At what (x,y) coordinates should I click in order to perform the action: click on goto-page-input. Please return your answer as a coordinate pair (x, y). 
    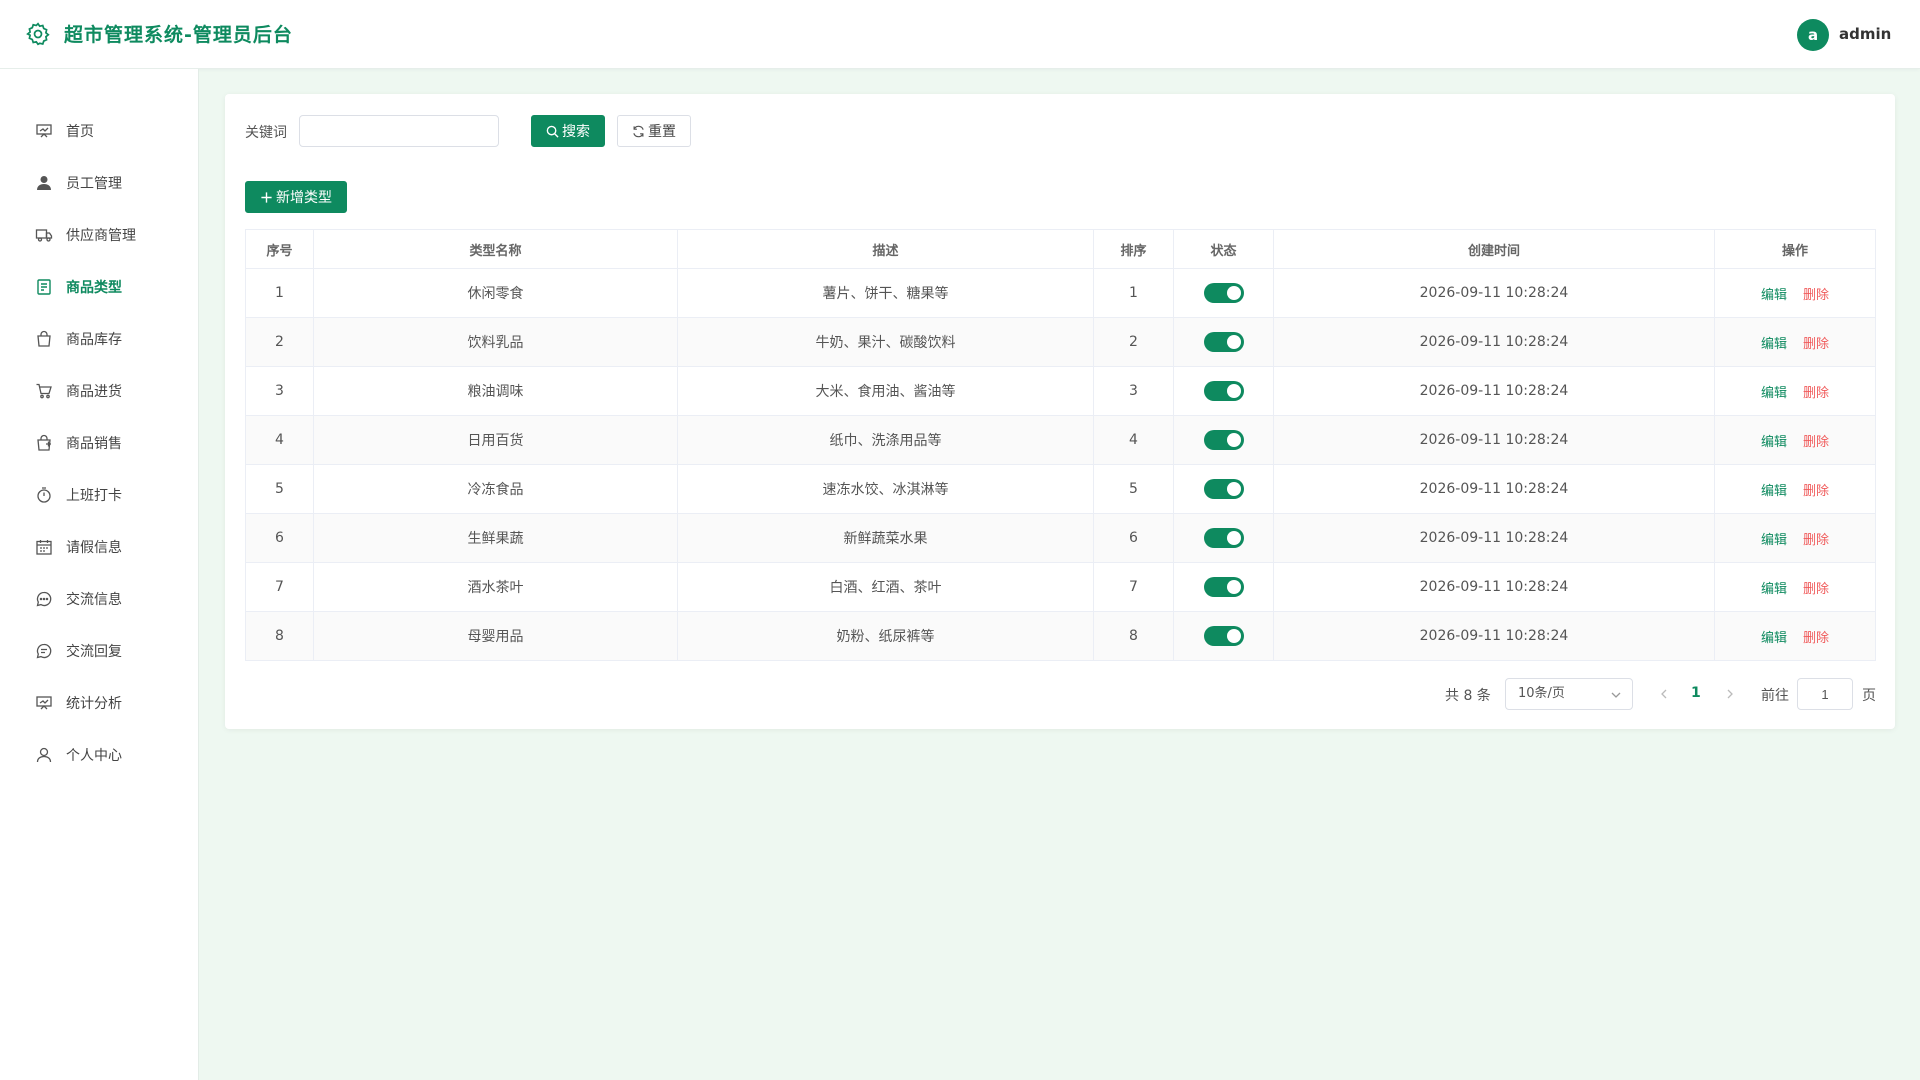
    Looking at the image, I should click on (1825, 694).